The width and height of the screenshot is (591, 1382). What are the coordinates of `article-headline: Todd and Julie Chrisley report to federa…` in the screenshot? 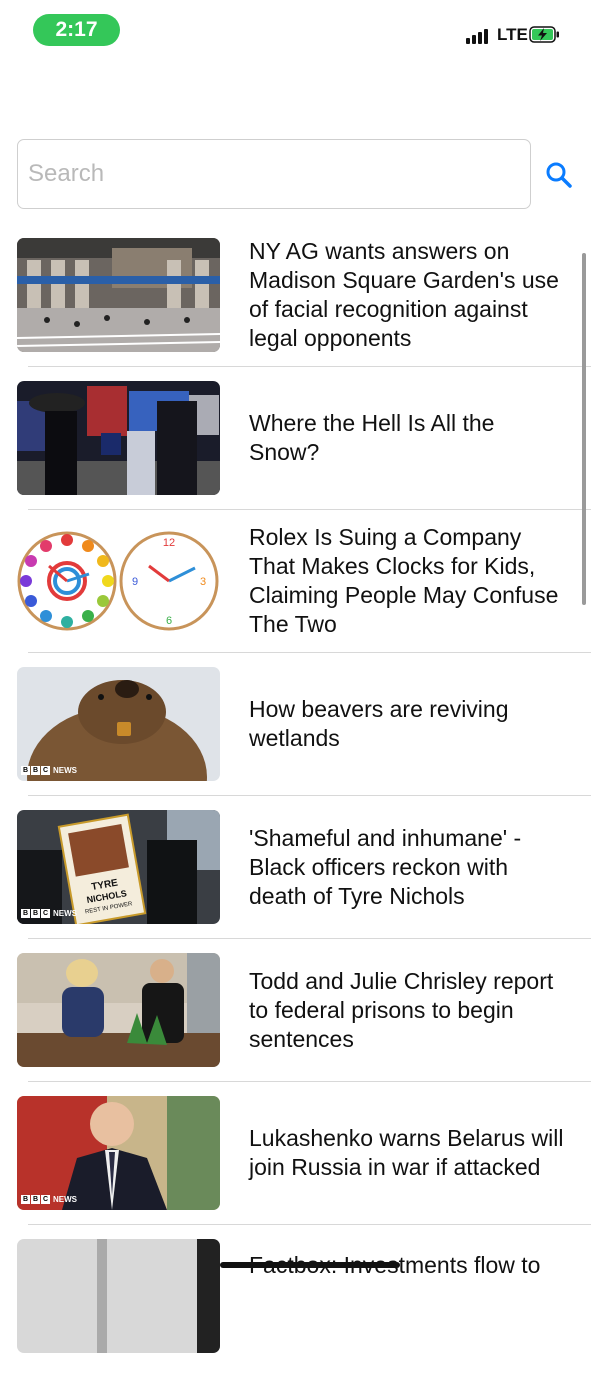 It's located at (409, 1010).